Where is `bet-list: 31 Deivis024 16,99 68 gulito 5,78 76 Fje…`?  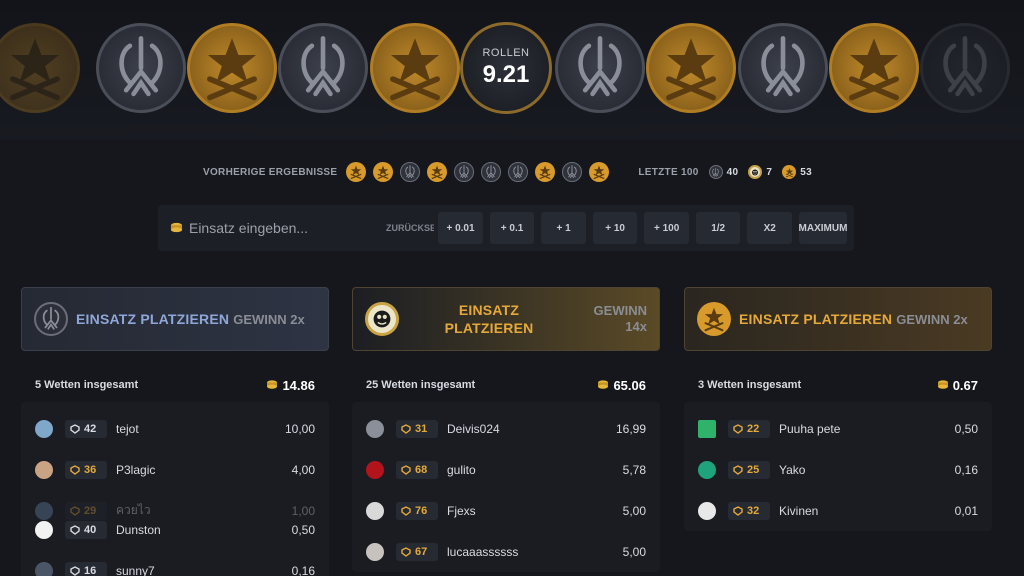
bet-list: 31 Deivis024 16,99 68 gulito 5,78 76 Fje… is located at coordinates (506, 487).